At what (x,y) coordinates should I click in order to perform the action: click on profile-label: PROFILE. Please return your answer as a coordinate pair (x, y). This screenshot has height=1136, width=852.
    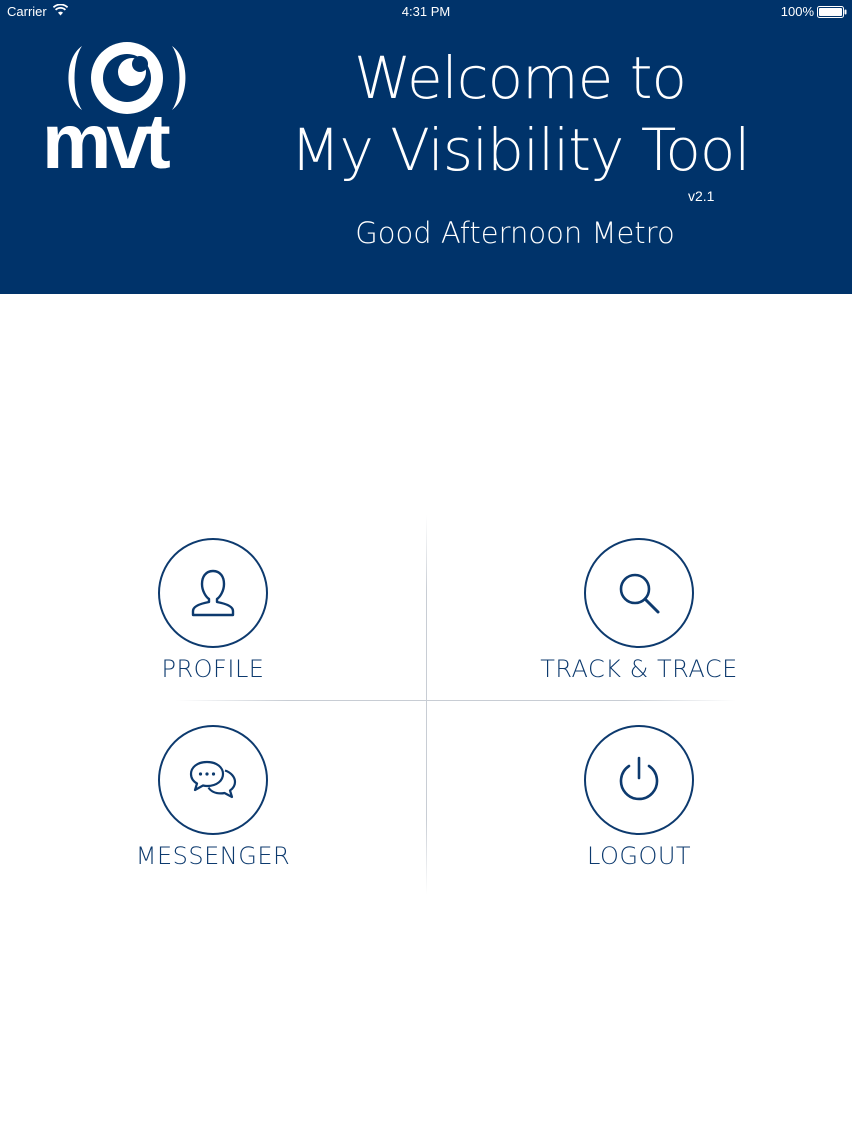
    Looking at the image, I should click on (213, 669).